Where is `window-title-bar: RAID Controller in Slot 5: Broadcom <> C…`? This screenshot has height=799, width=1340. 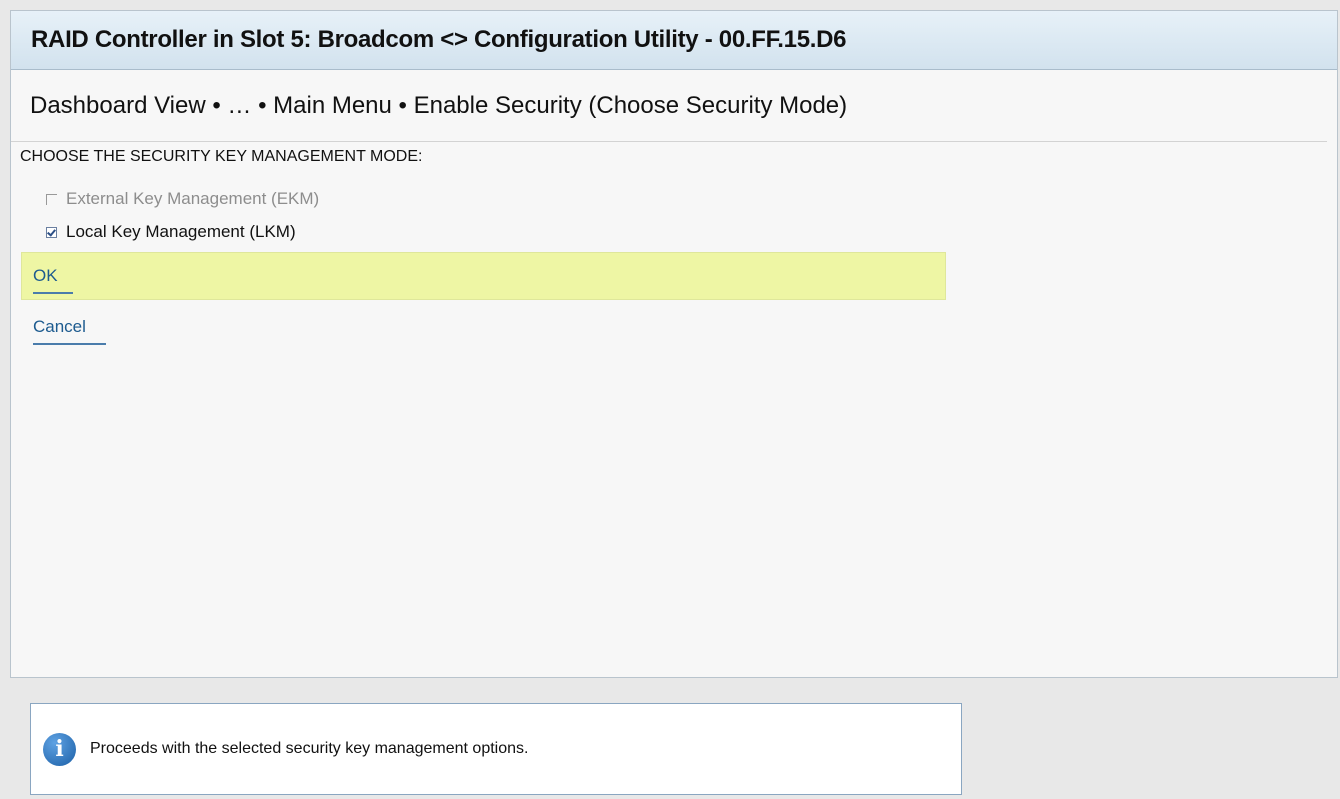
window-title-bar: RAID Controller in Slot 5: Broadcom <> C… is located at coordinates (674, 40).